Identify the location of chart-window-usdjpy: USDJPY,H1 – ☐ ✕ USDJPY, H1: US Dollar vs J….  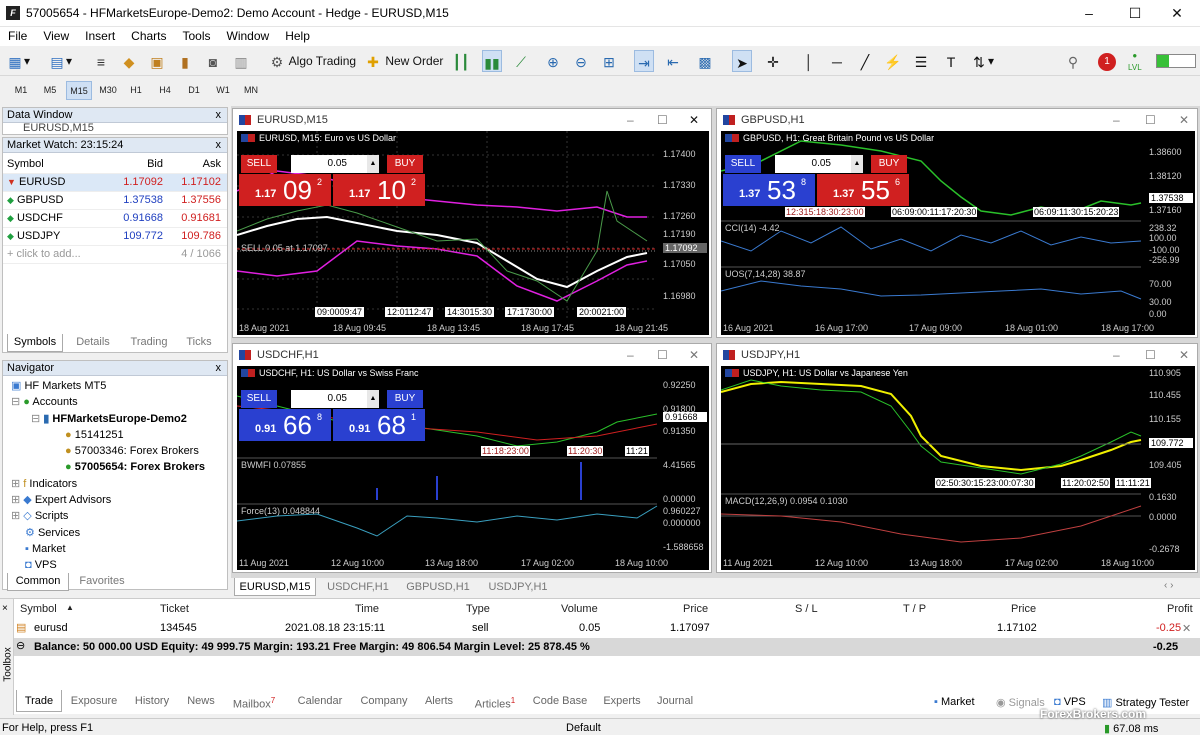
(957, 458).